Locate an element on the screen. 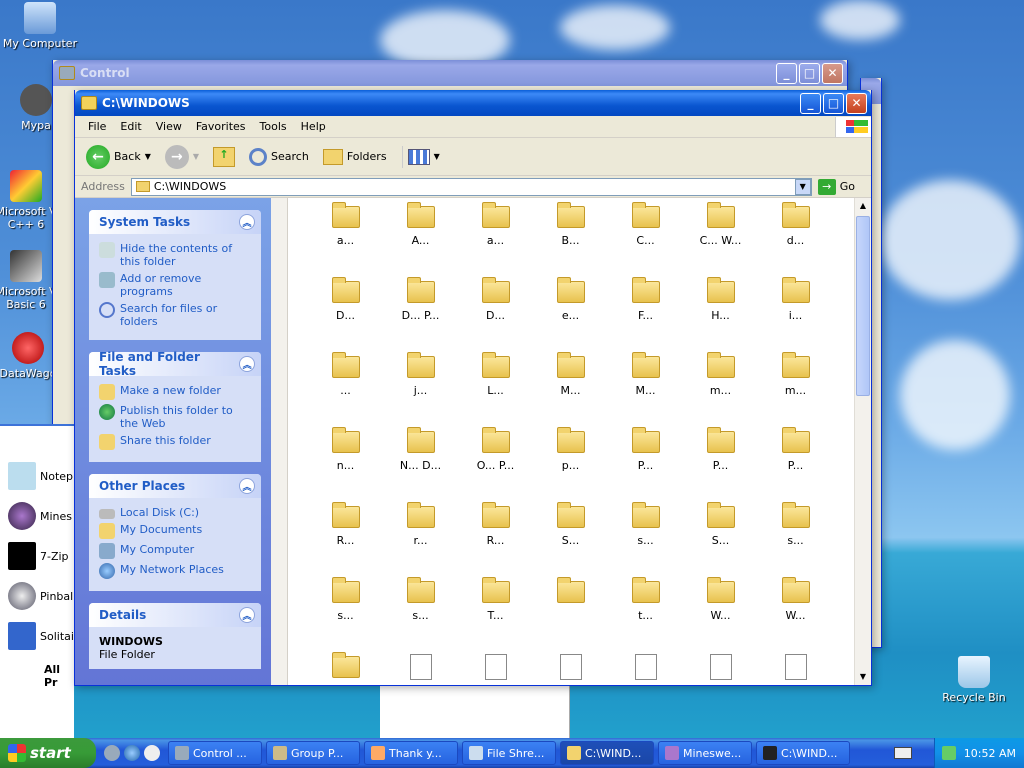  views-button: ▼ is located at coordinates (423, 156).